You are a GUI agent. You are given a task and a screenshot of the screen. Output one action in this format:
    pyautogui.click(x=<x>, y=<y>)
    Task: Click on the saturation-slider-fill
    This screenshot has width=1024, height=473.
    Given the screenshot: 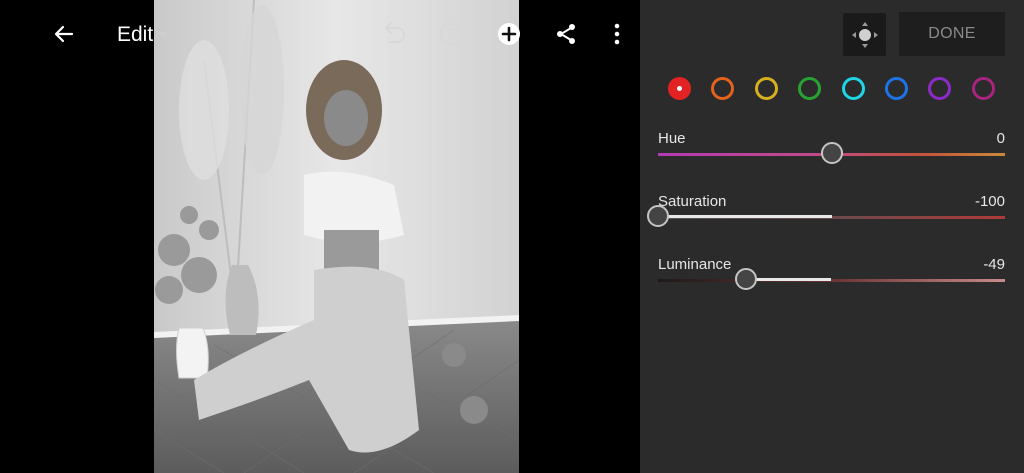 What is the action you would take?
    pyautogui.click(x=750, y=216)
    